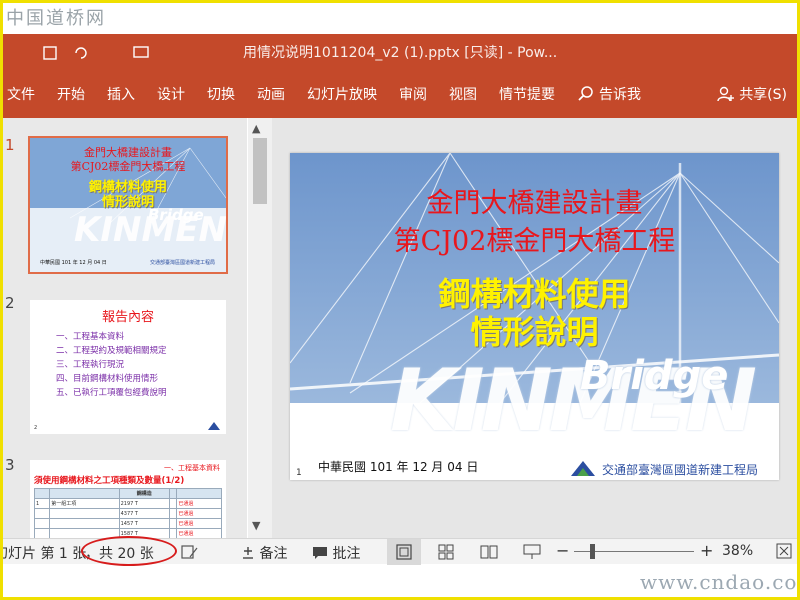 The width and height of the screenshot is (800, 600). I want to click on thumb2-page-number: 2, so click(36, 428).